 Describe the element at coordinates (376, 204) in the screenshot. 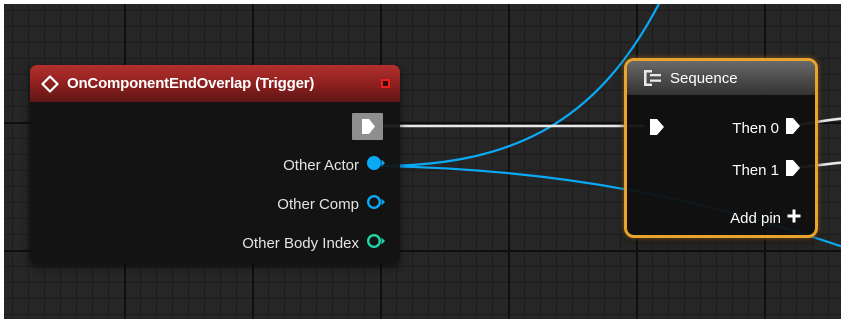

I see `component-pin-hollow-icon` at that location.